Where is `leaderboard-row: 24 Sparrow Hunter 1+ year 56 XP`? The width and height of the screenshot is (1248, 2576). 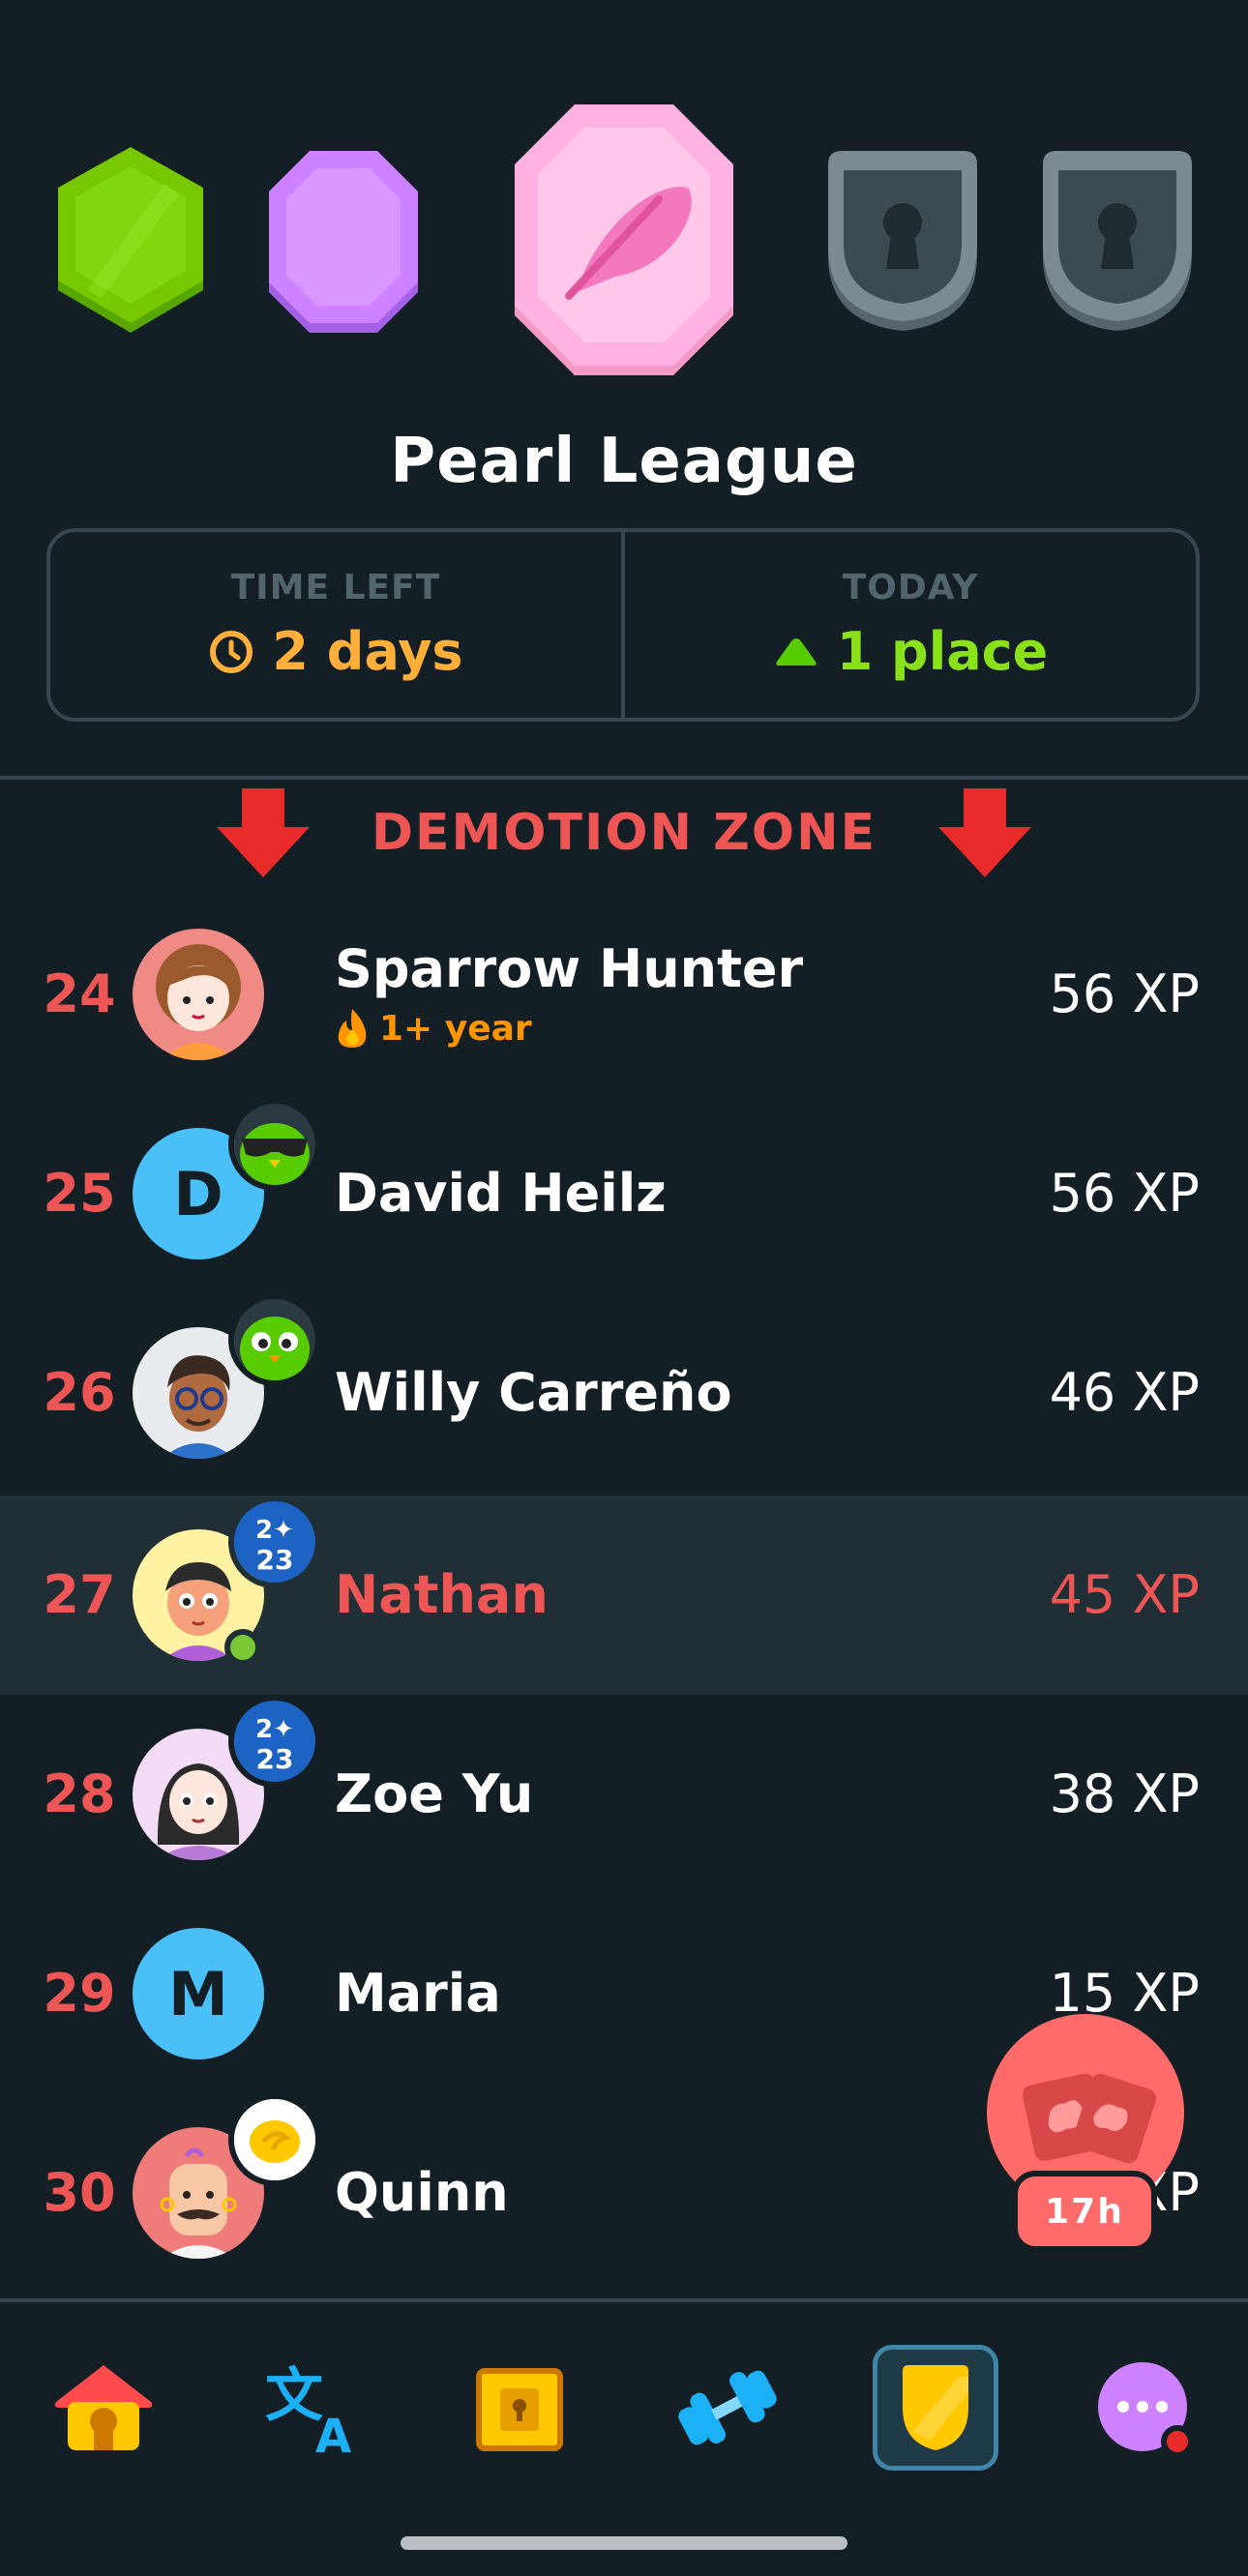 leaderboard-row: 24 Sparrow Hunter 1+ year 56 XP is located at coordinates (624, 995).